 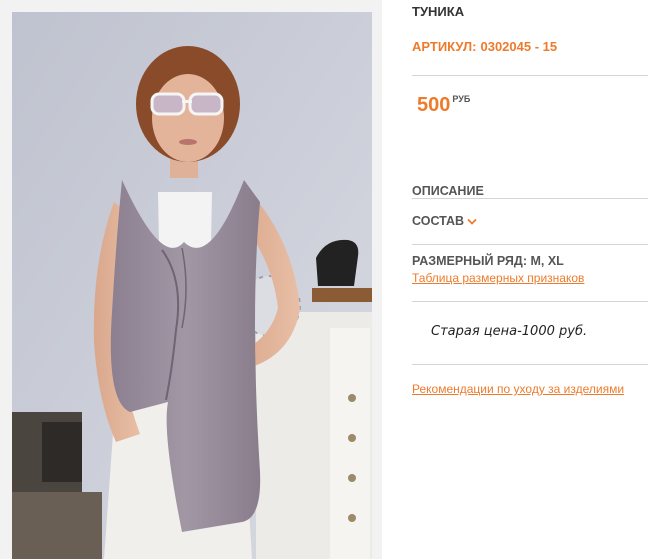 I want to click on product-sku: АРТИКУЛ: 0302045 - 15, so click(x=484, y=46).